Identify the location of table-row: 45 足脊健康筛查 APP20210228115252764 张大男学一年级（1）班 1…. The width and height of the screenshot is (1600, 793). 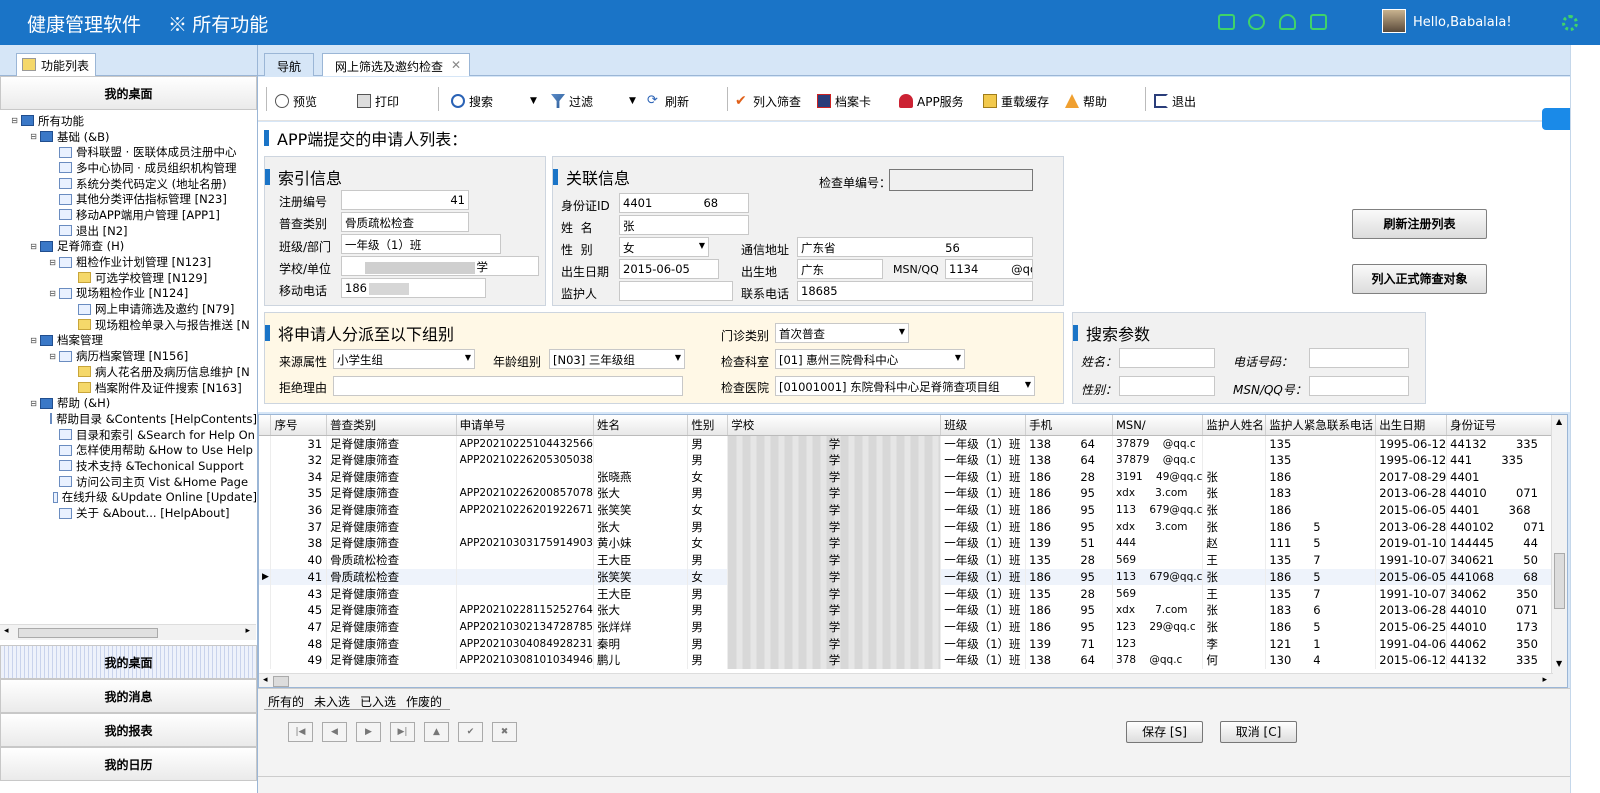
(913, 610).